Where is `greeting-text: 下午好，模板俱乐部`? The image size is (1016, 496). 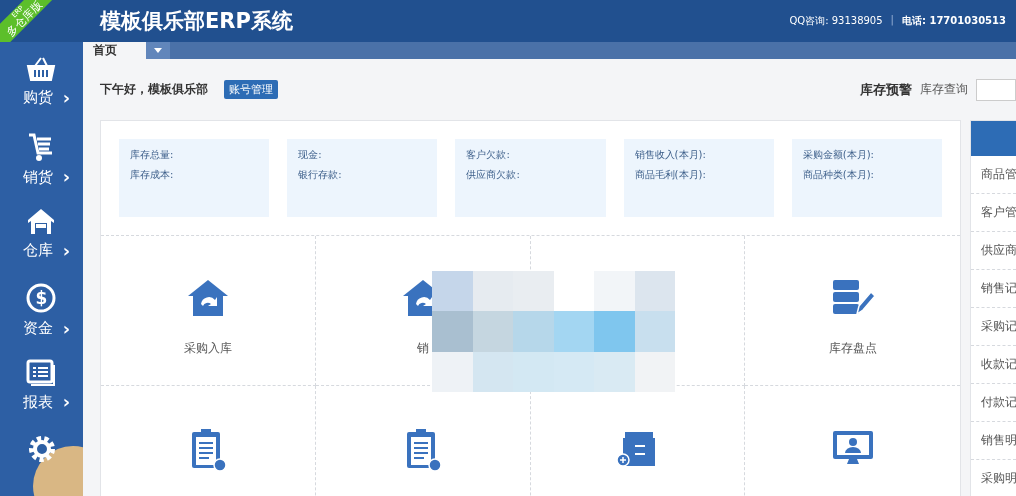
greeting-text: 下午好，模板俱乐部 is located at coordinates (154, 89).